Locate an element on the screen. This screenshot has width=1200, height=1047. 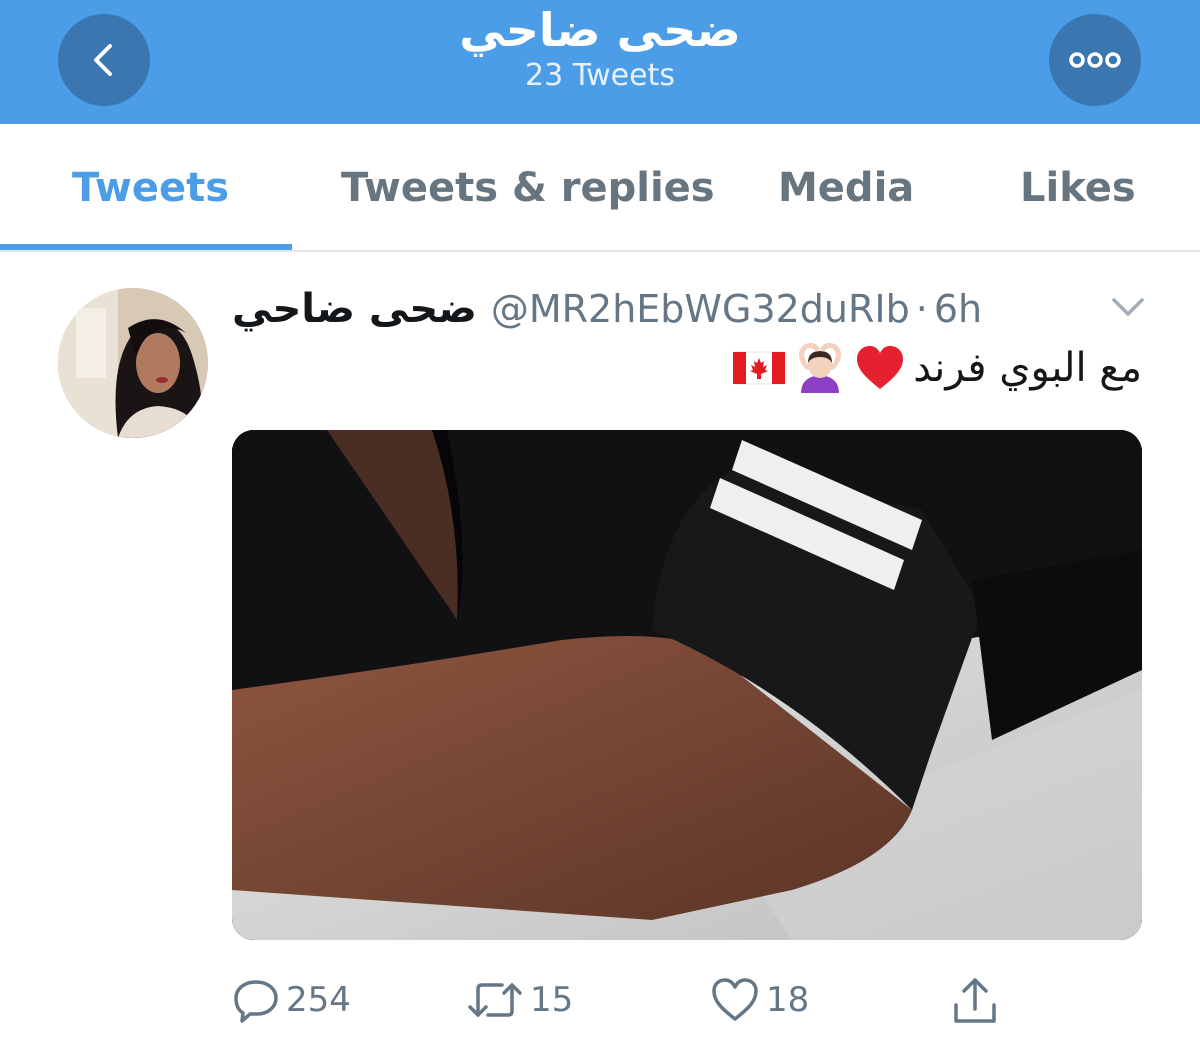
active-tab-indicator is located at coordinates (146, 247).